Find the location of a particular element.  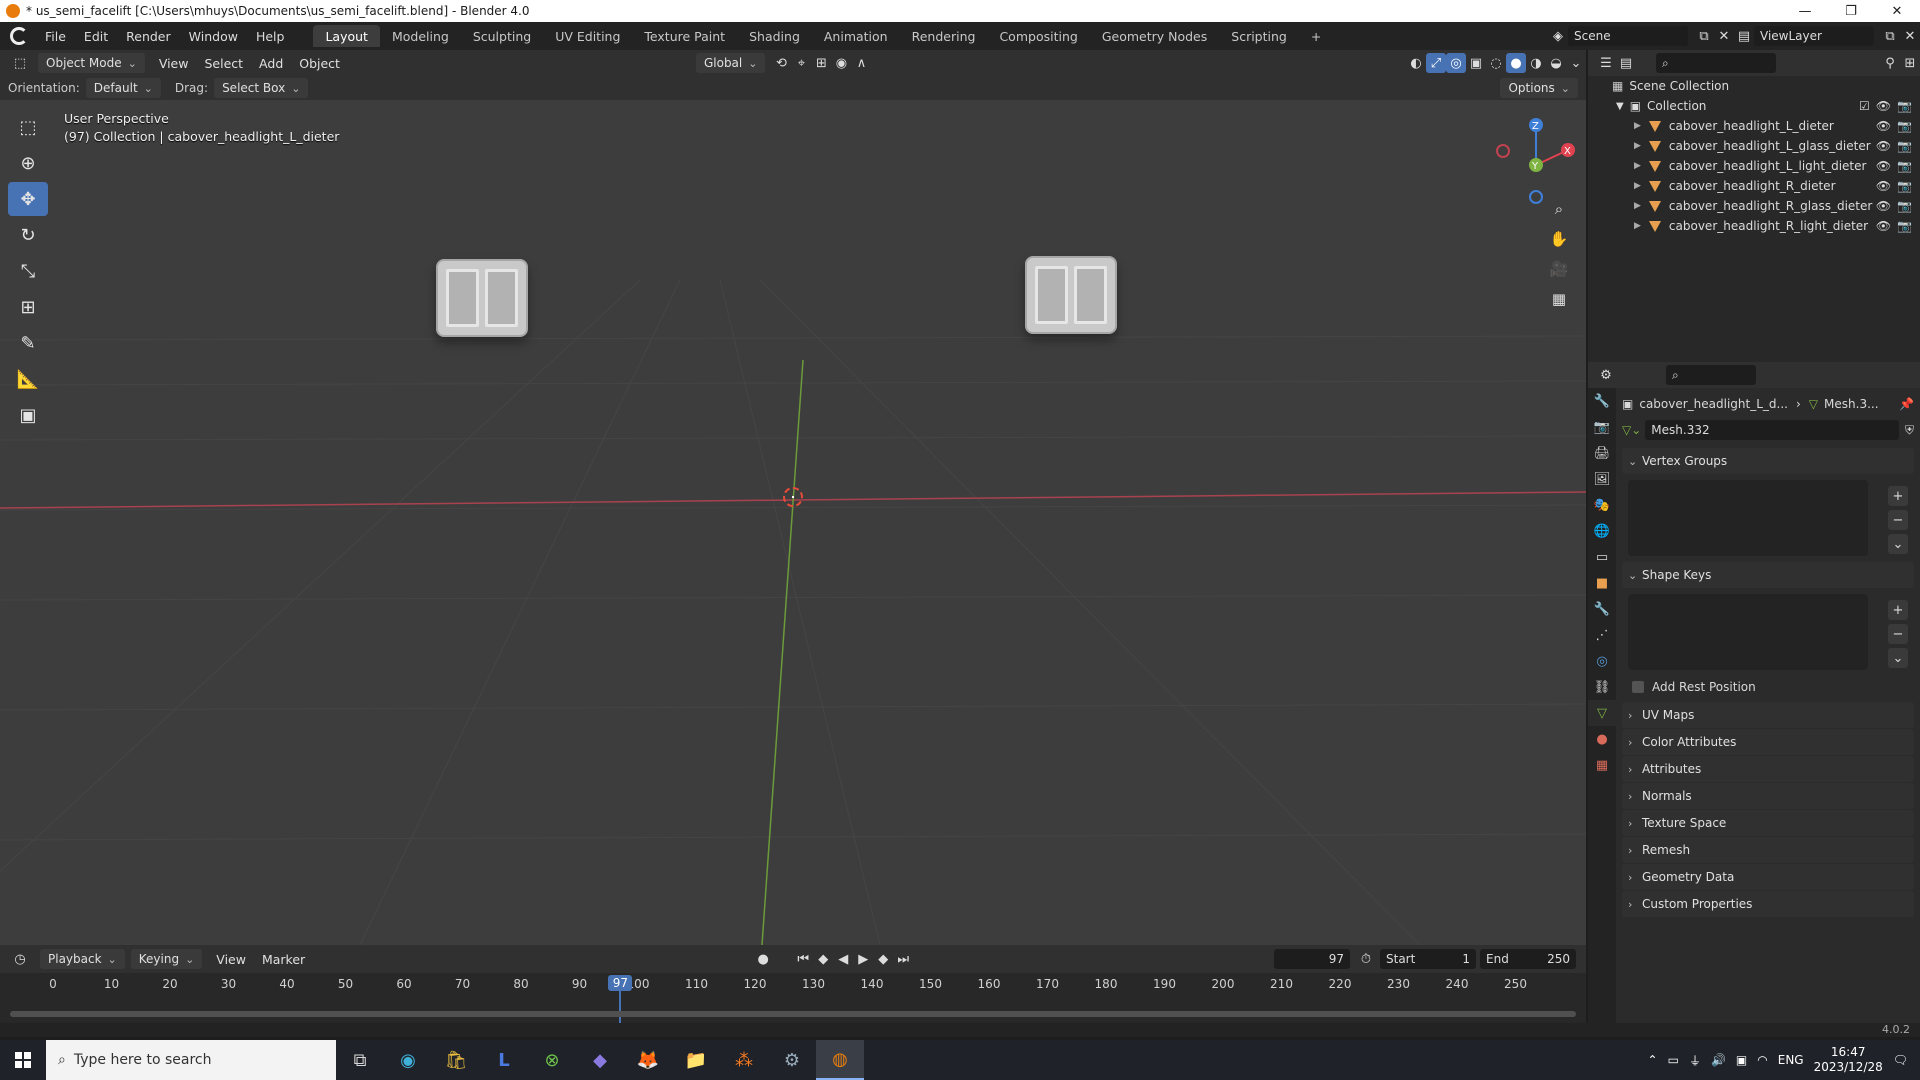

battery-icon: ▭ is located at coordinates (1673, 1060).